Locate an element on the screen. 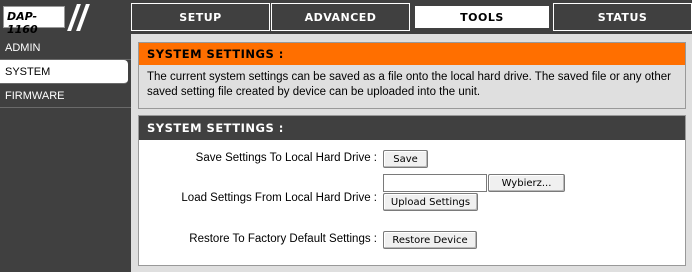  tab-status: STATUS is located at coordinates (622, 17).